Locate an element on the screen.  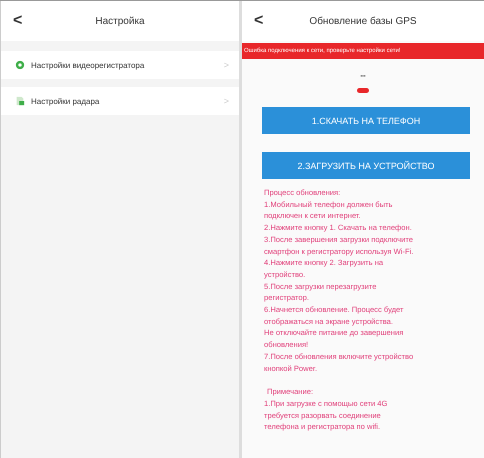
status-indicator is located at coordinates (363, 90).